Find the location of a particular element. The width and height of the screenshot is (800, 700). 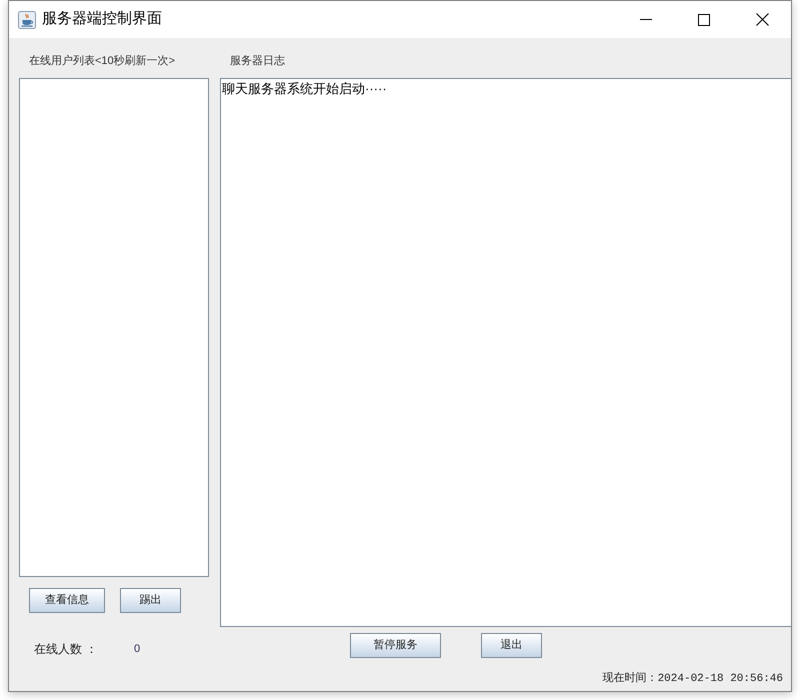

current-time: 现在时间：2024-02-18 20:56:46 is located at coordinates (692, 679).